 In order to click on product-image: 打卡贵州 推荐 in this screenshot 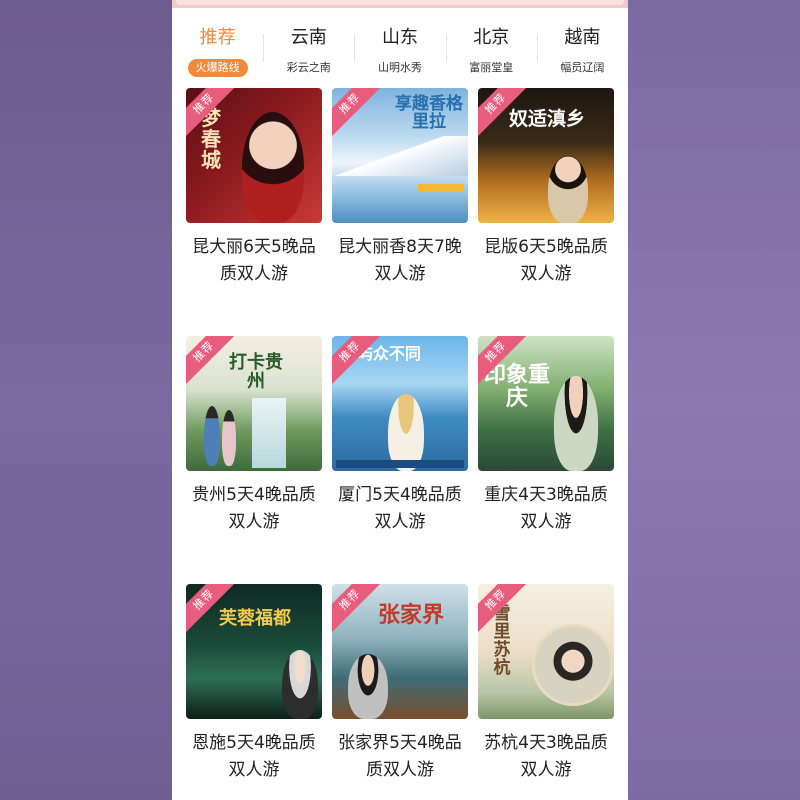, I will do `click(254, 403)`.